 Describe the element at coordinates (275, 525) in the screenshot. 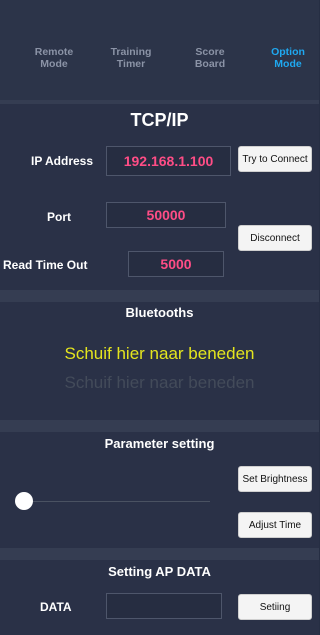

I see `adjust-time-button: Adjust Time` at that location.